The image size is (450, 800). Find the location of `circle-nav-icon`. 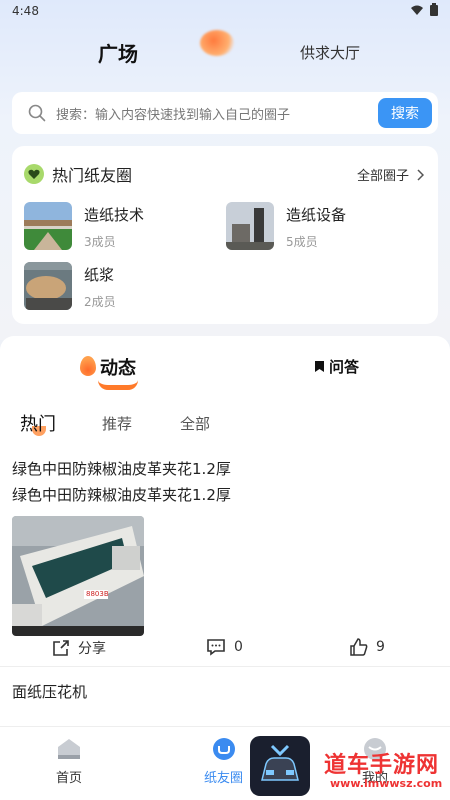

circle-nav-icon is located at coordinates (223, 749).